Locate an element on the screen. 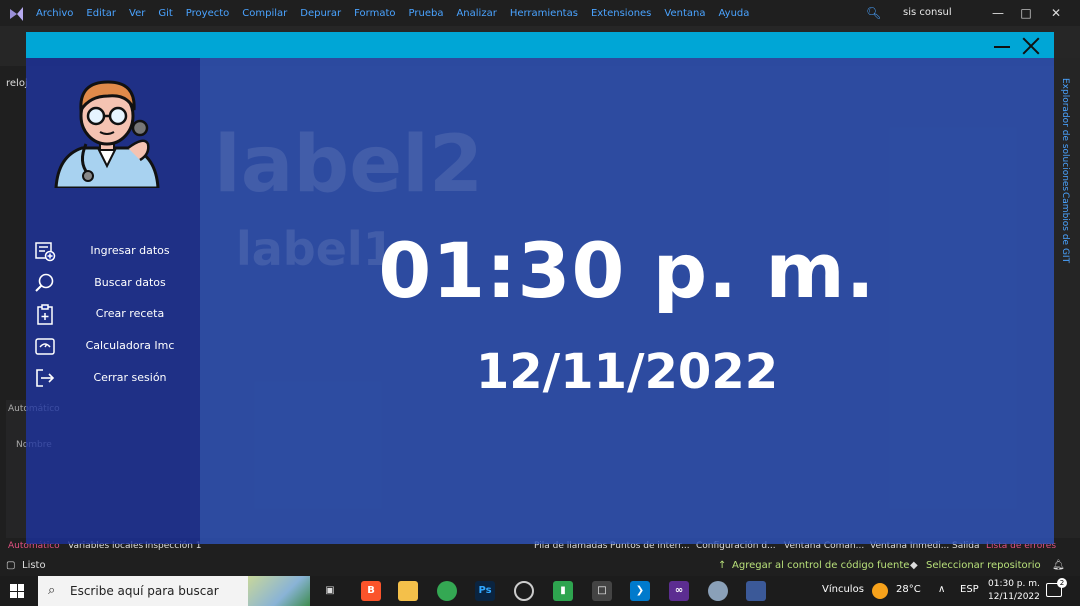 This screenshot has width=1080, height=606. vinculos-label: Vínculos is located at coordinates (843, 589).